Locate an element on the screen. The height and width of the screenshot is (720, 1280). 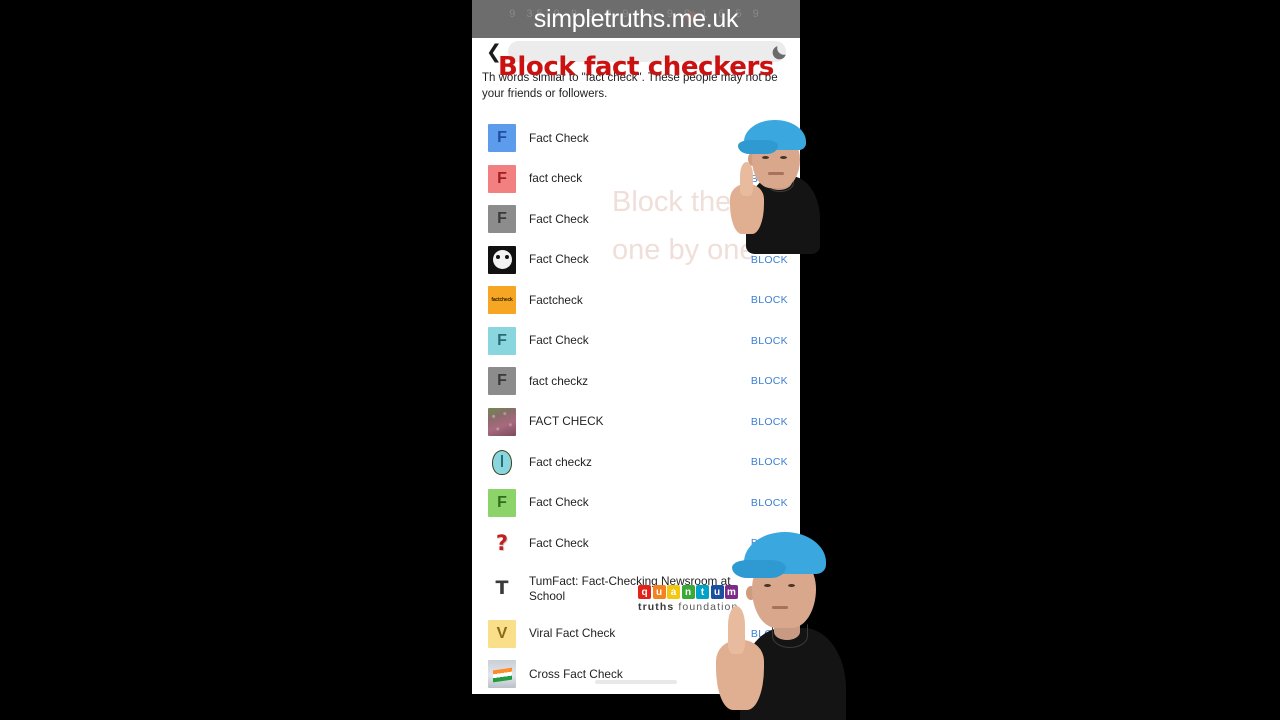
list-item: factcheck Factcheck BLOCK is located at coordinates (636, 300).